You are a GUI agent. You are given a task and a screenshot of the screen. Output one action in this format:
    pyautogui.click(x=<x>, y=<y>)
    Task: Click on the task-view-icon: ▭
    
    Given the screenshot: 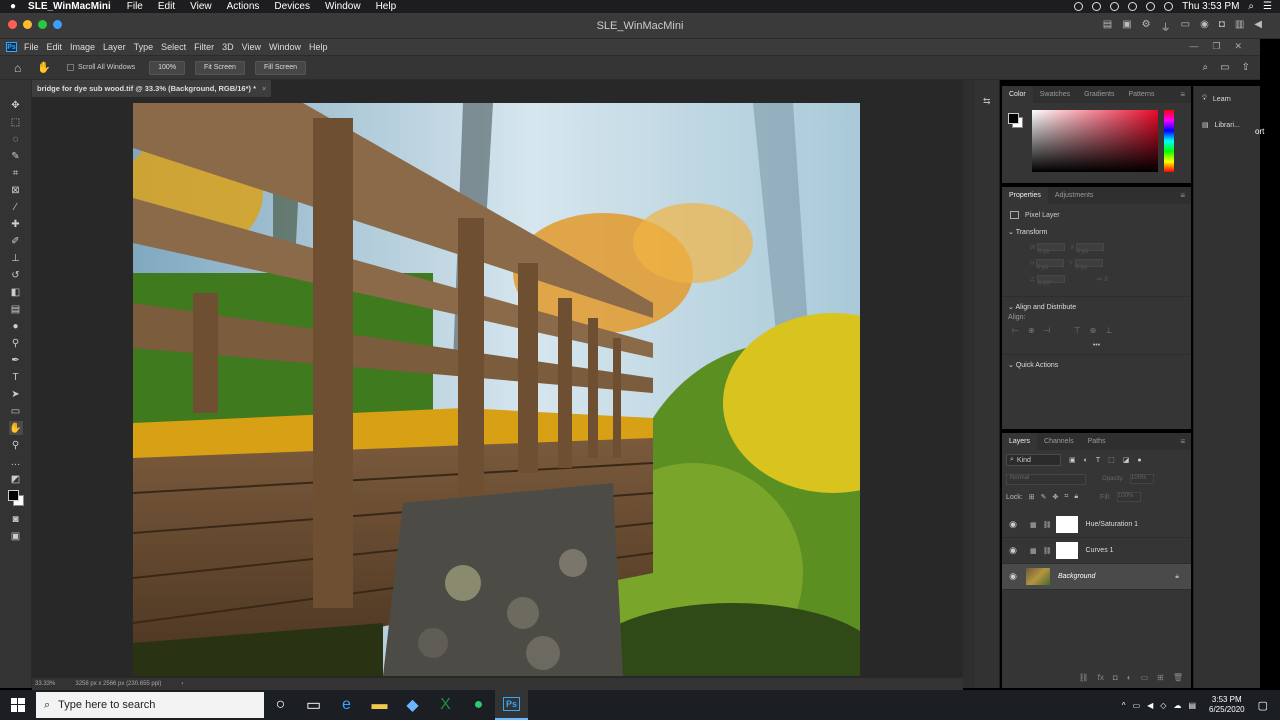 What is the action you would take?
    pyautogui.click(x=313, y=705)
    